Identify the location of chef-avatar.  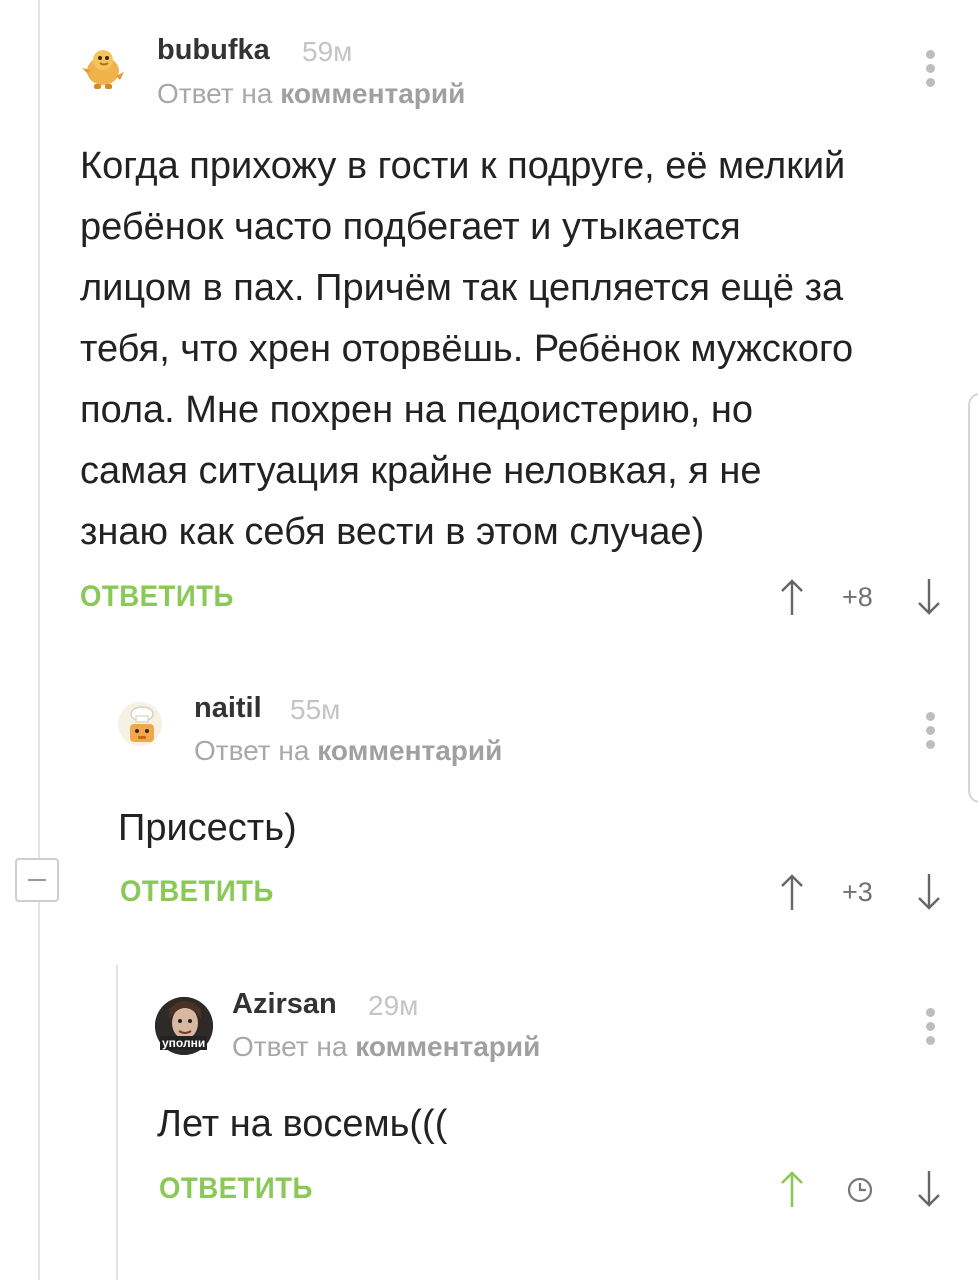
(140, 724).